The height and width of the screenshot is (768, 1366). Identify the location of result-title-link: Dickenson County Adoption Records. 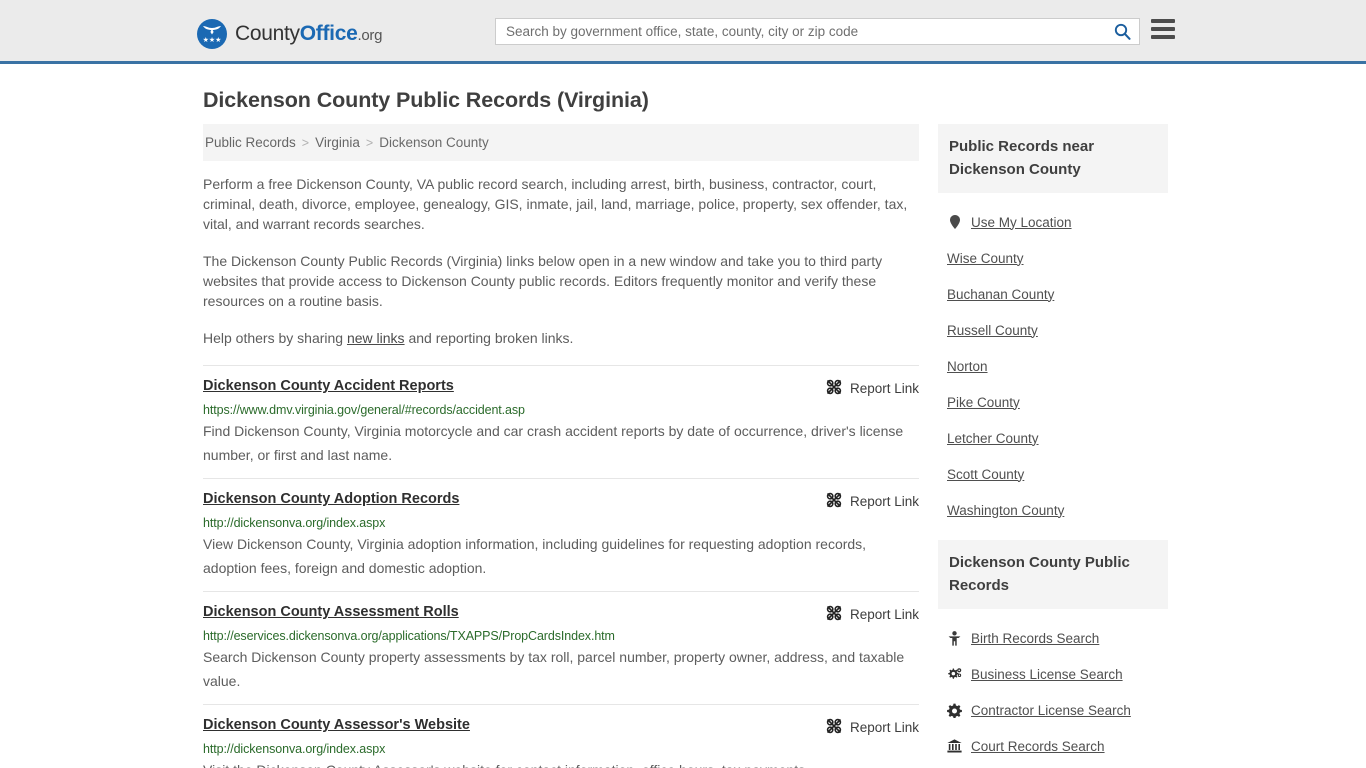
(331, 499).